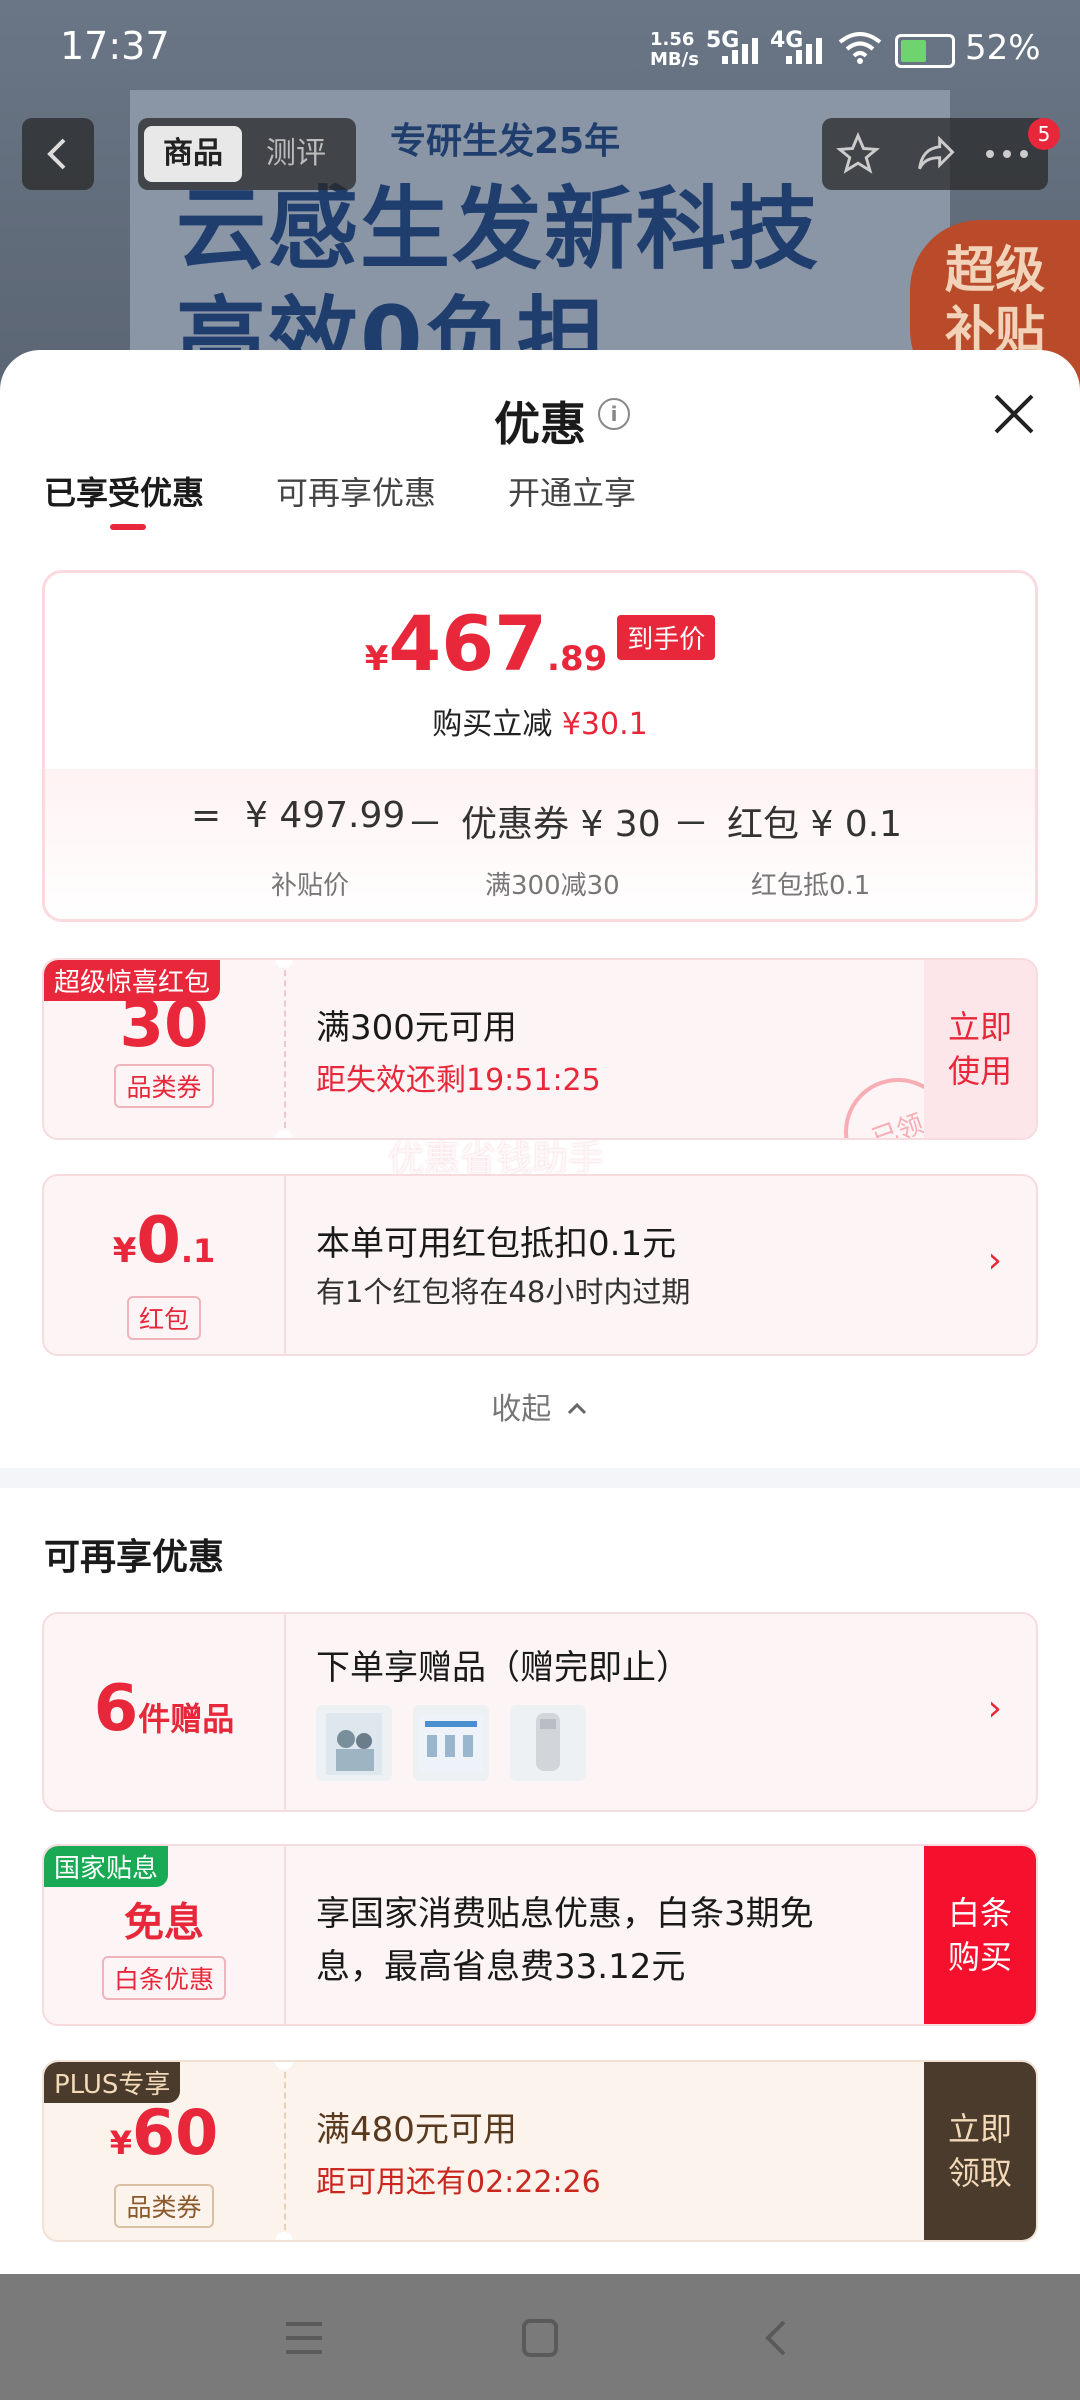 The width and height of the screenshot is (1080, 2400). I want to click on net-speed: 1.56 MB/s, so click(674, 50).